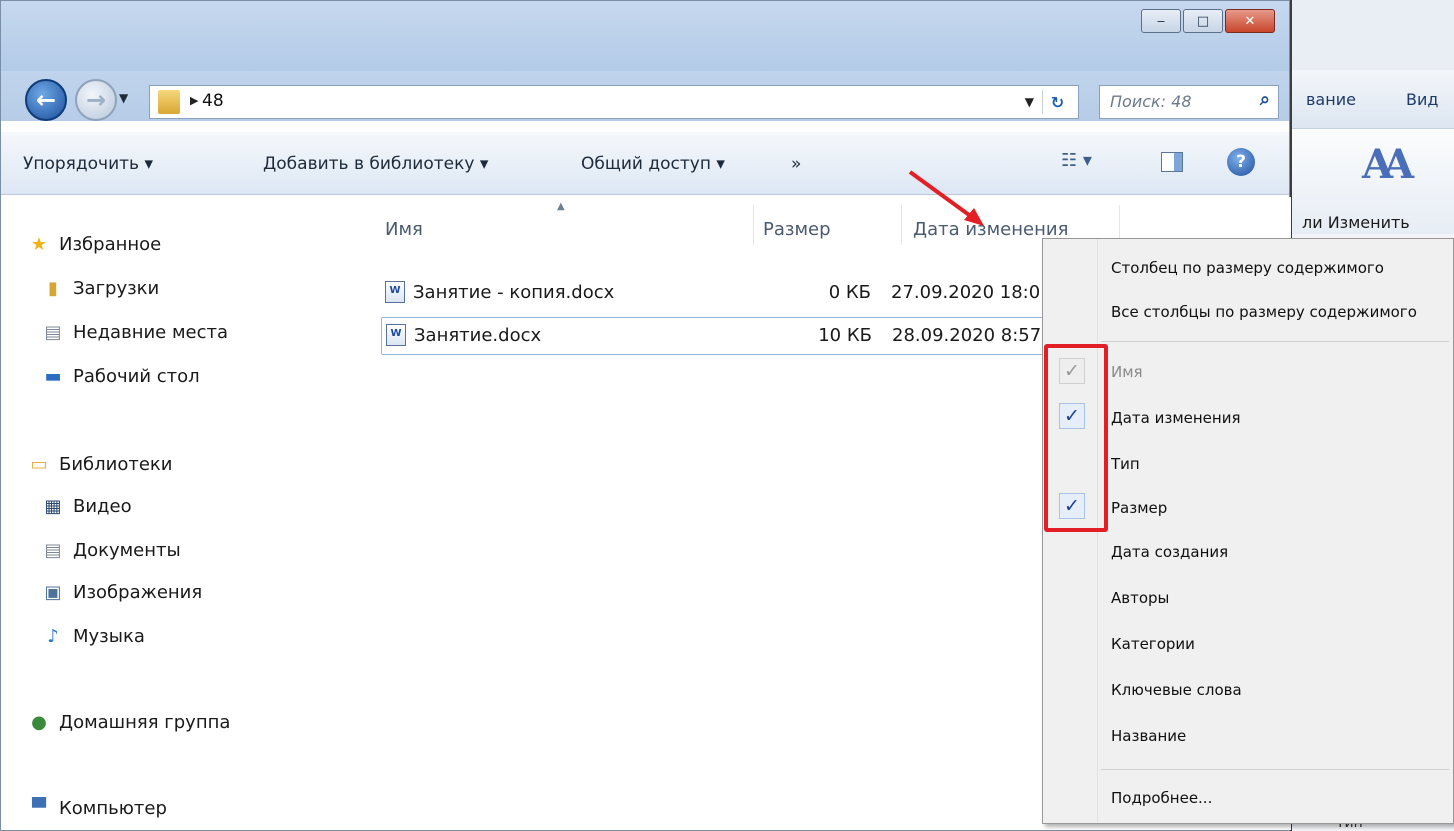 This screenshot has width=1454, height=831. Describe the element at coordinates (1148, 736) in the screenshot. I see `menu-item-title: Название` at that location.